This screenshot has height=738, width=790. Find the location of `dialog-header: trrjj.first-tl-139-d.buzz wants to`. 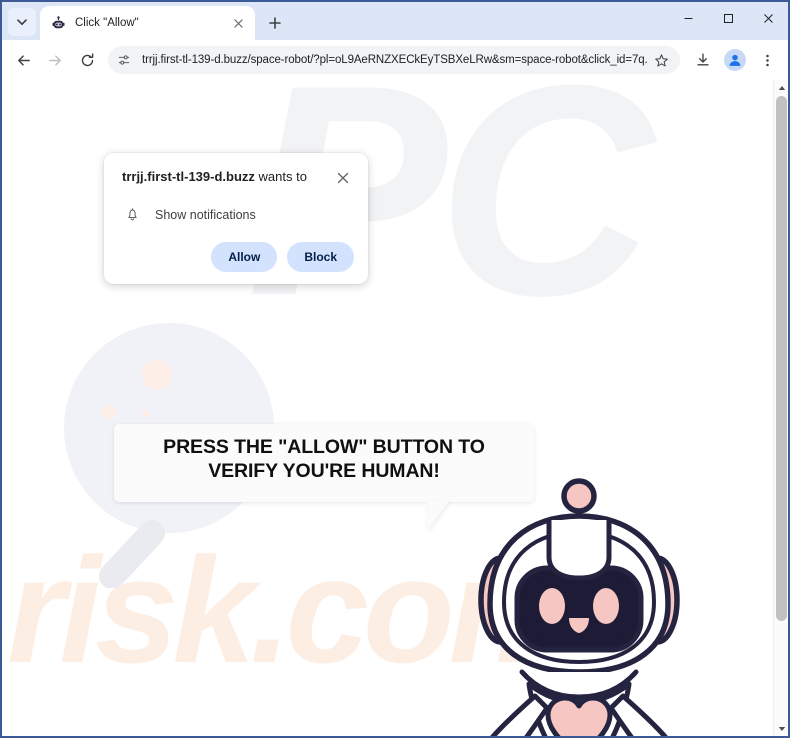

dialog-header: trrjj.first-tl-139-d.buzz wants to is located at coordinates (238, 179).